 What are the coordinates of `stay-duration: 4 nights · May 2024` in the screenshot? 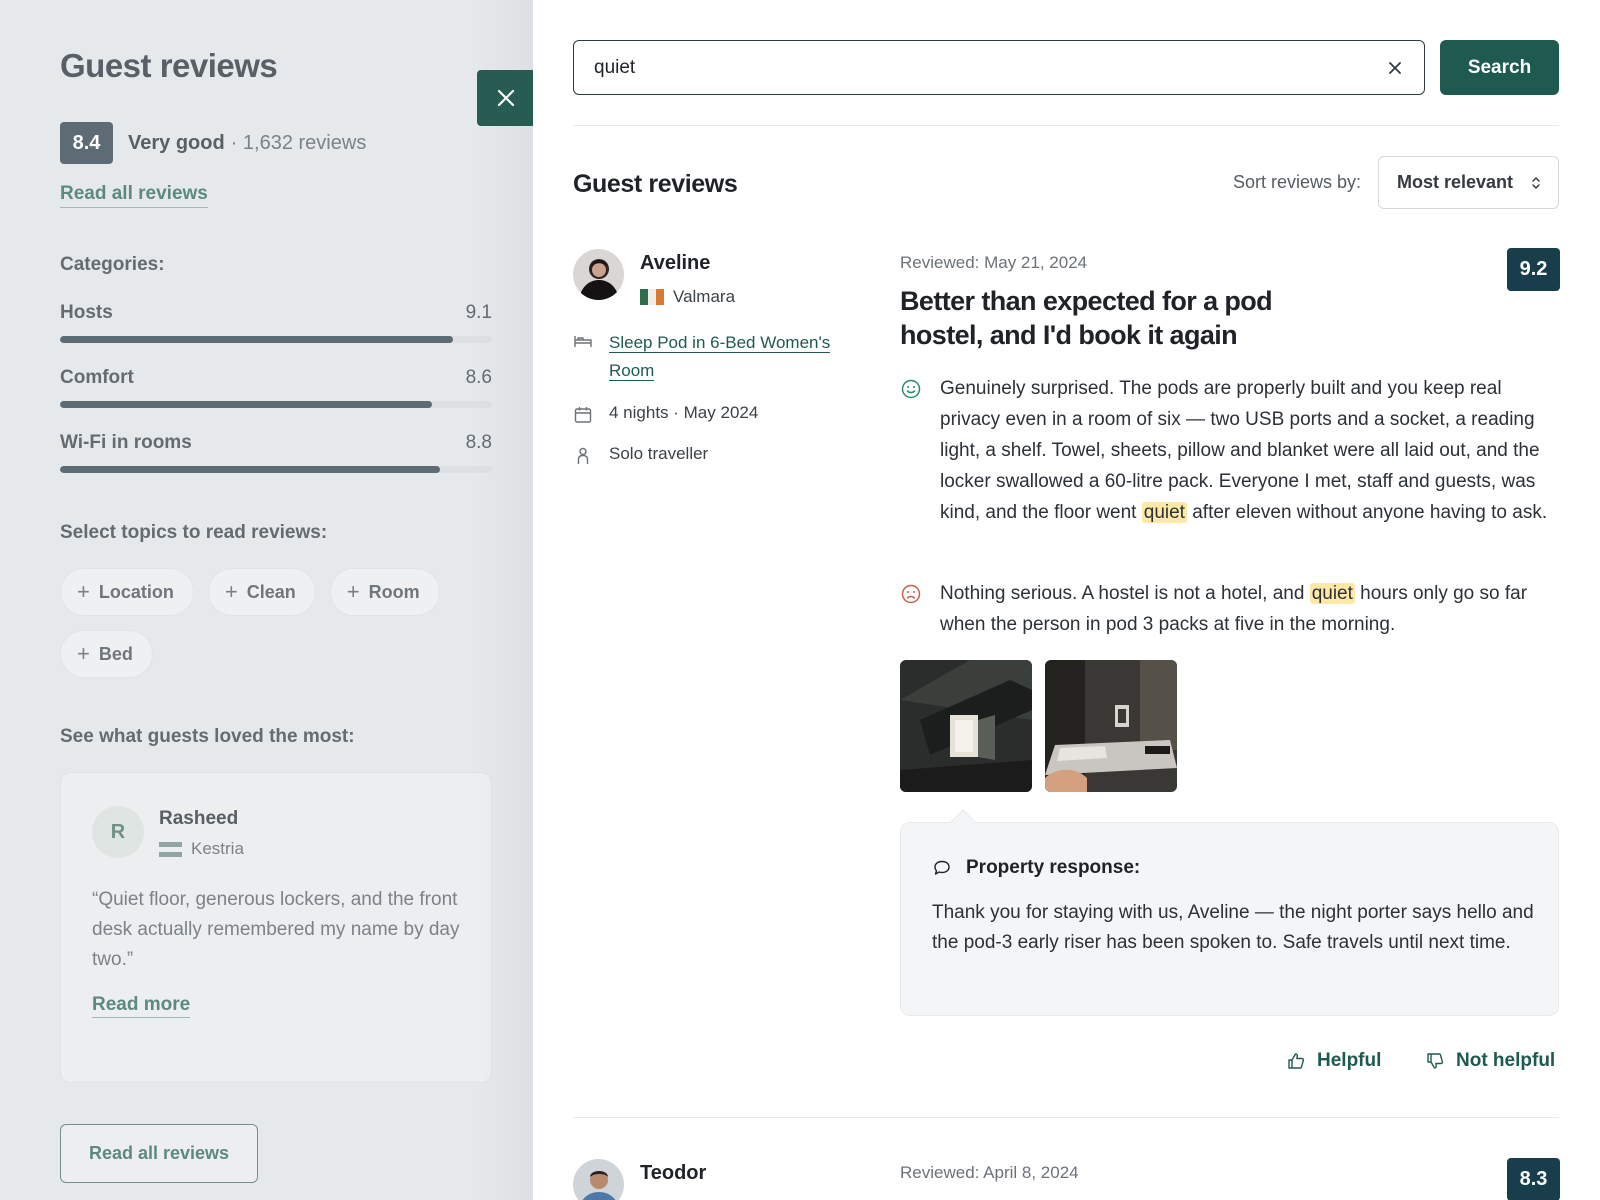 It's located at (665, 414).